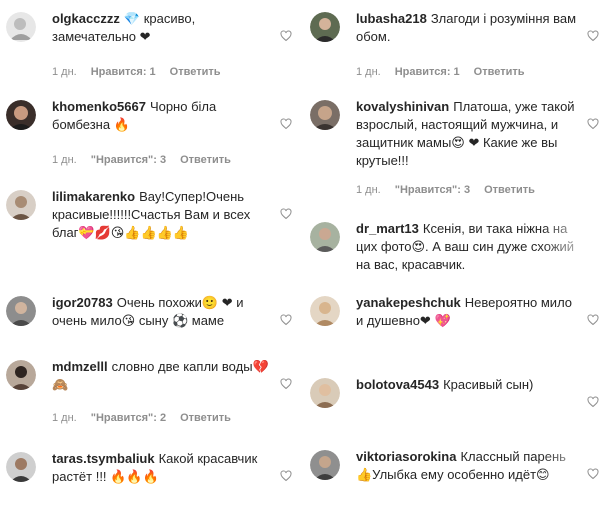  Describe the element at coordinates (488, 384) in the screenshot. I see `comment-text: Красивый сын)` at that location.